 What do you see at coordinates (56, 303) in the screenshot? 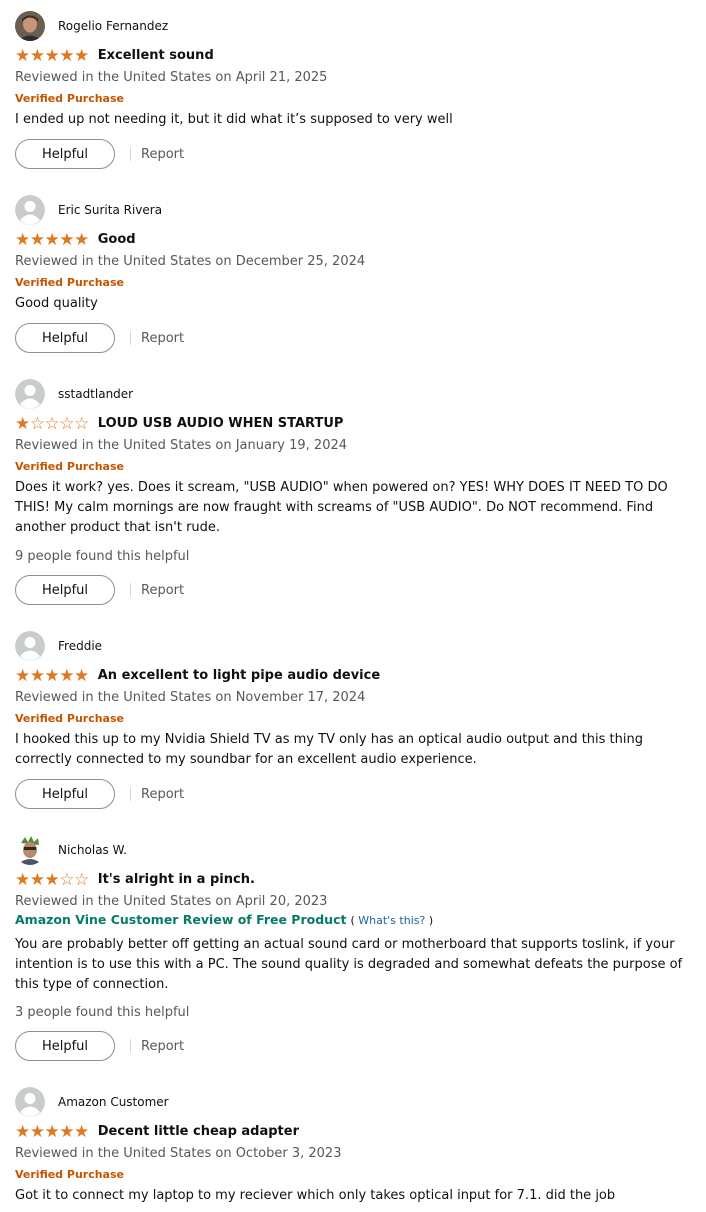
I see `review-text: Good quality` at bounding box center [56, 303].